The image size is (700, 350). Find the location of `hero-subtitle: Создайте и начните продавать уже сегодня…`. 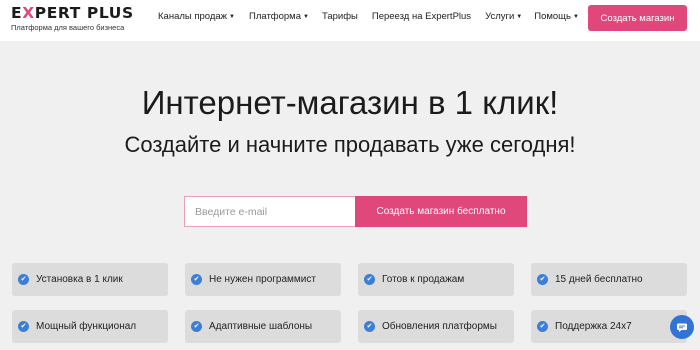

hero-subtitle: Создайте и начните продавать уже сегодня… is located at coordinates (350, 144).